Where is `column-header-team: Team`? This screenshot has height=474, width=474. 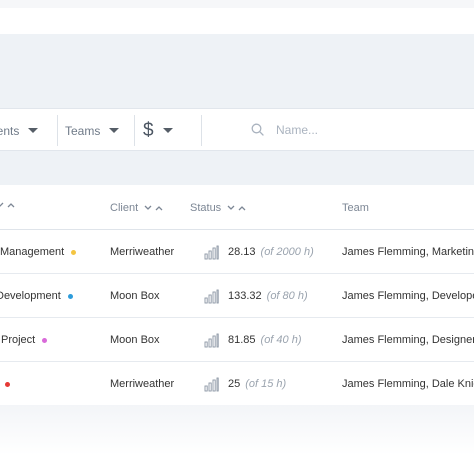 column-header-team: Team is located at coordinates (355, 208).